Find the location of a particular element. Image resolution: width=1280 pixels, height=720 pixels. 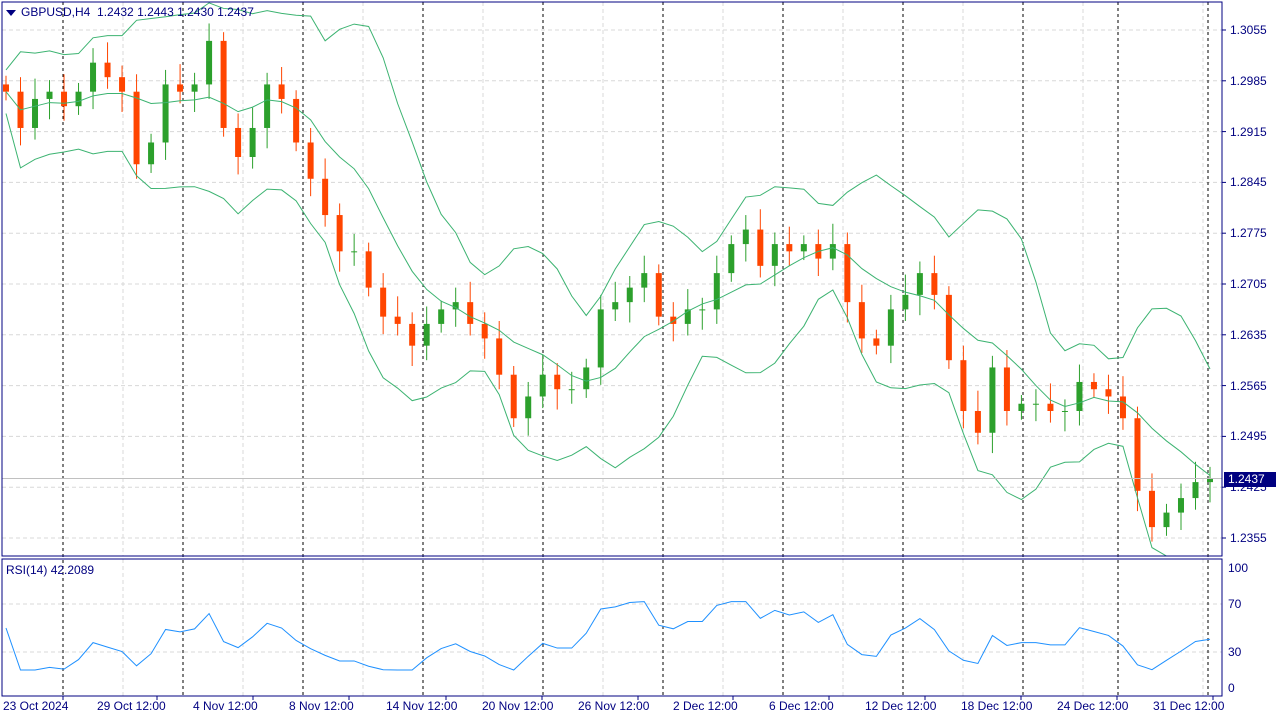

time-label: 14 Nov 12:00 is located at coordinates (422, 706).